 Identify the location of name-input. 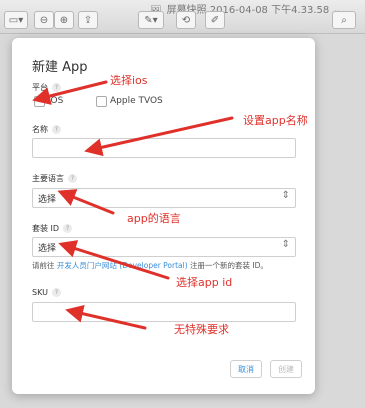
(164, 148).